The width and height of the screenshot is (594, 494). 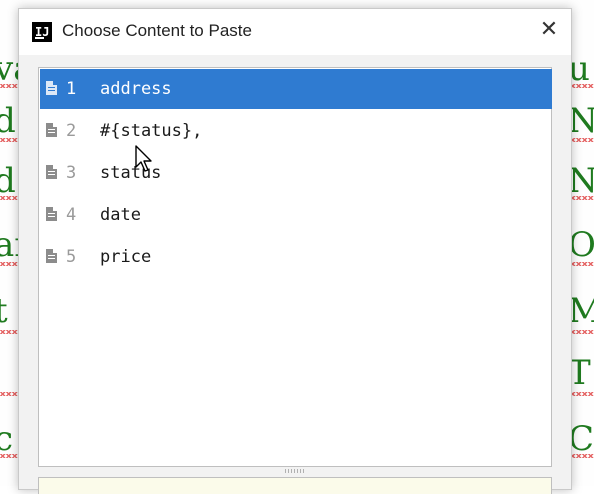 What do you see at coordinates (296, 131) in the screenshot?
I see `clipboard-item: 2 #{status},` at bounding box center [296, 131].